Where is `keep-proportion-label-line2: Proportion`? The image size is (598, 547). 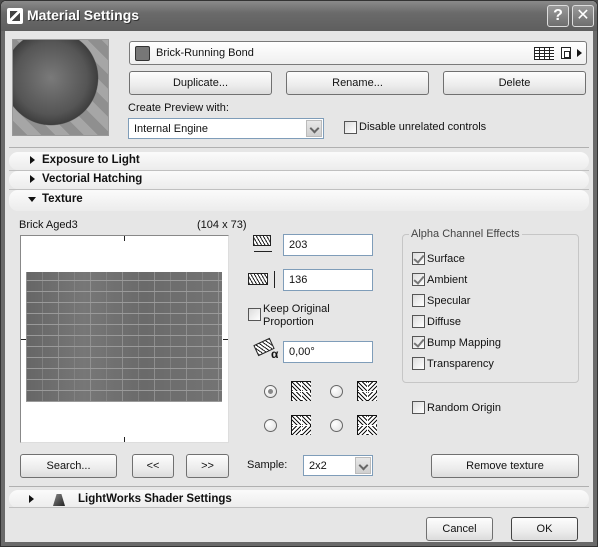 keep-proportion-label-line2: Proportion is located at coordinates (288, 322).